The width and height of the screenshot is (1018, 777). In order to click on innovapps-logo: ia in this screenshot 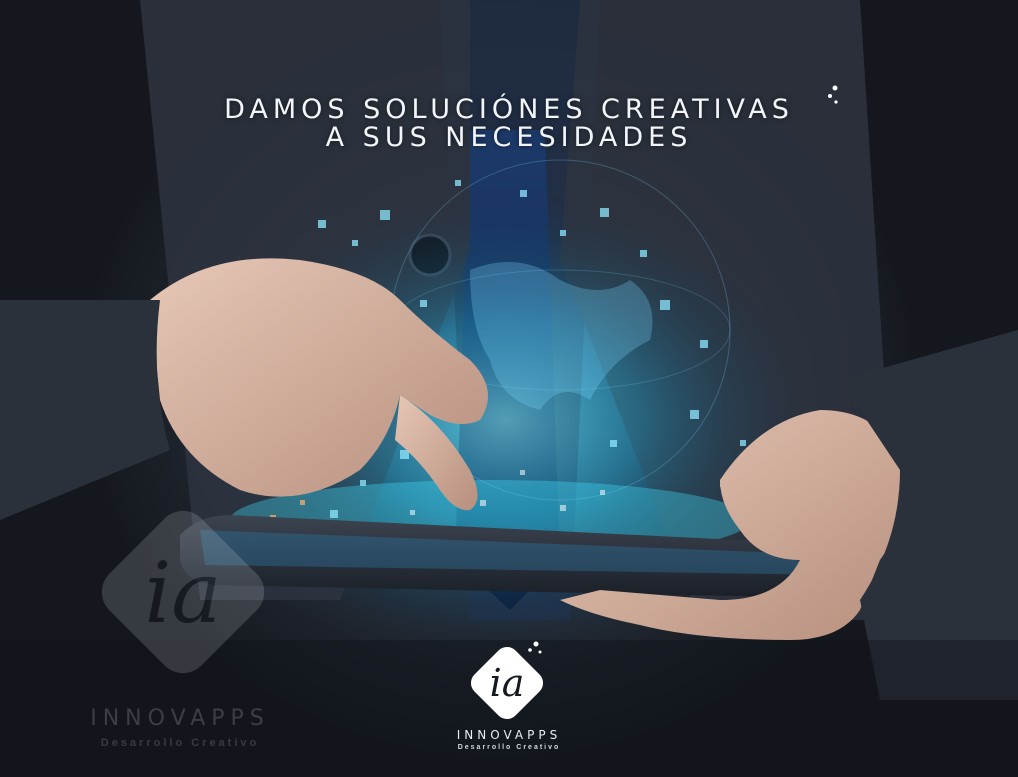, I will do `click(507, 680)`.